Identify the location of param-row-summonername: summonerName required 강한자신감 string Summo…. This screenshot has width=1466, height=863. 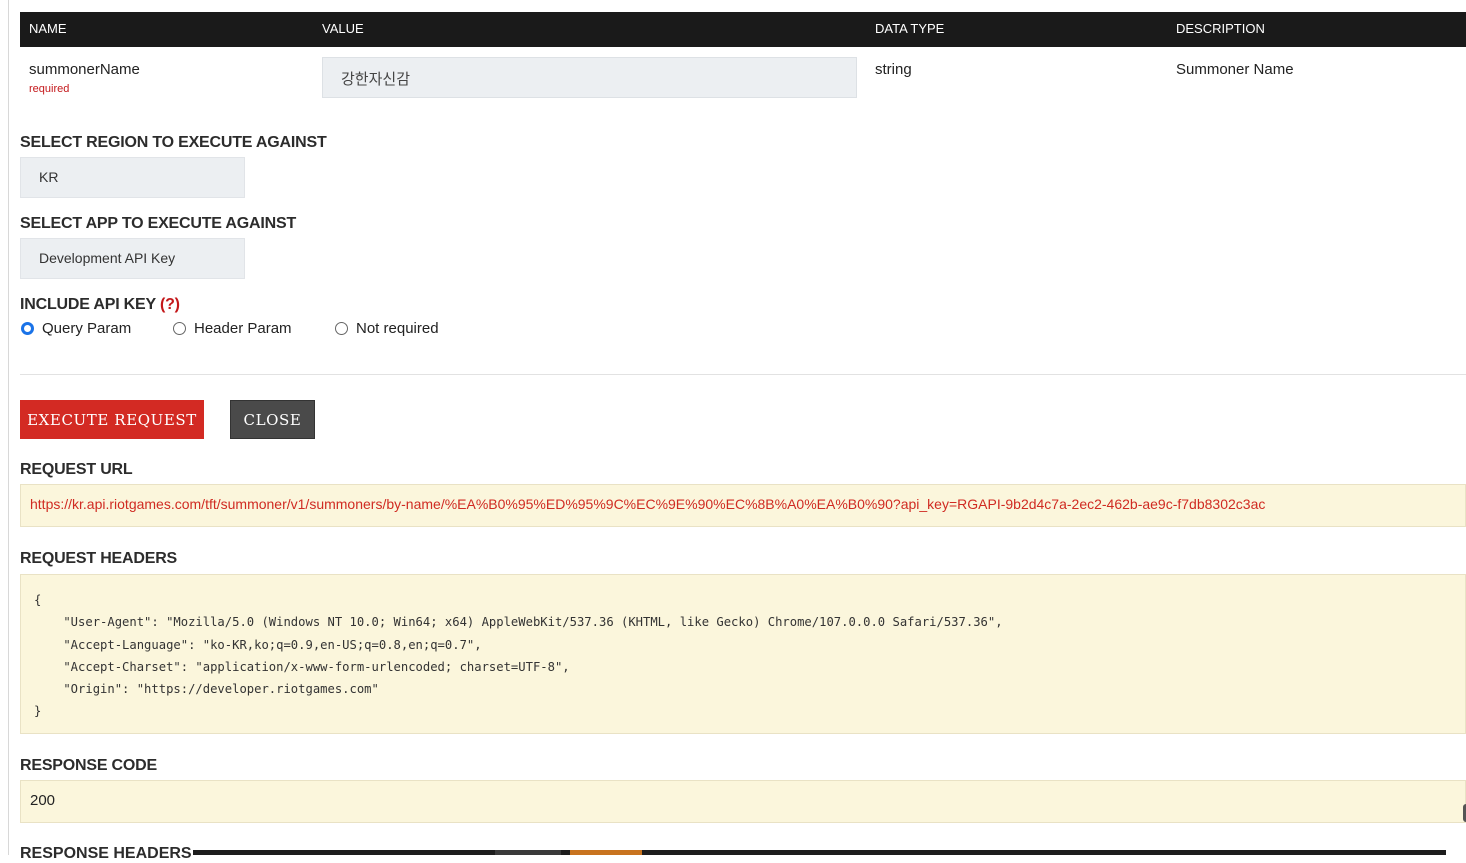
(743, 79).